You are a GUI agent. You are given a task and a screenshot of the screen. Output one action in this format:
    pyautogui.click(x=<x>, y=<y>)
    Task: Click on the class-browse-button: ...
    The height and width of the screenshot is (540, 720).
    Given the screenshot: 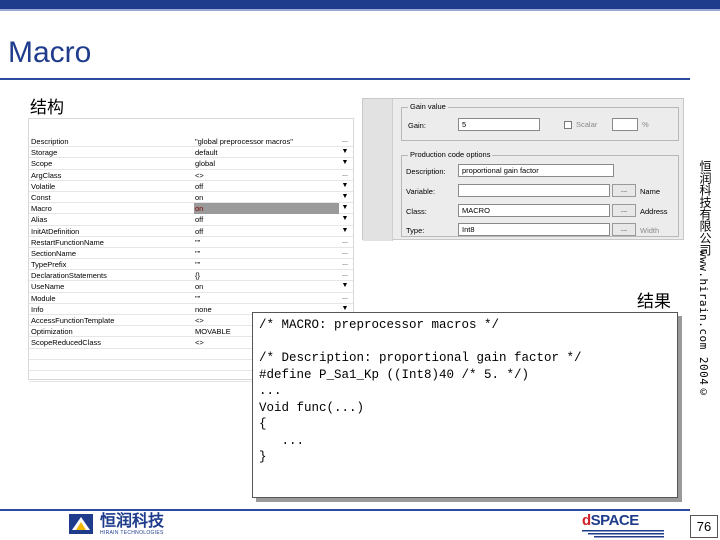 What is the action you would take?
    pyautogui.click(x=624, y=210)
    